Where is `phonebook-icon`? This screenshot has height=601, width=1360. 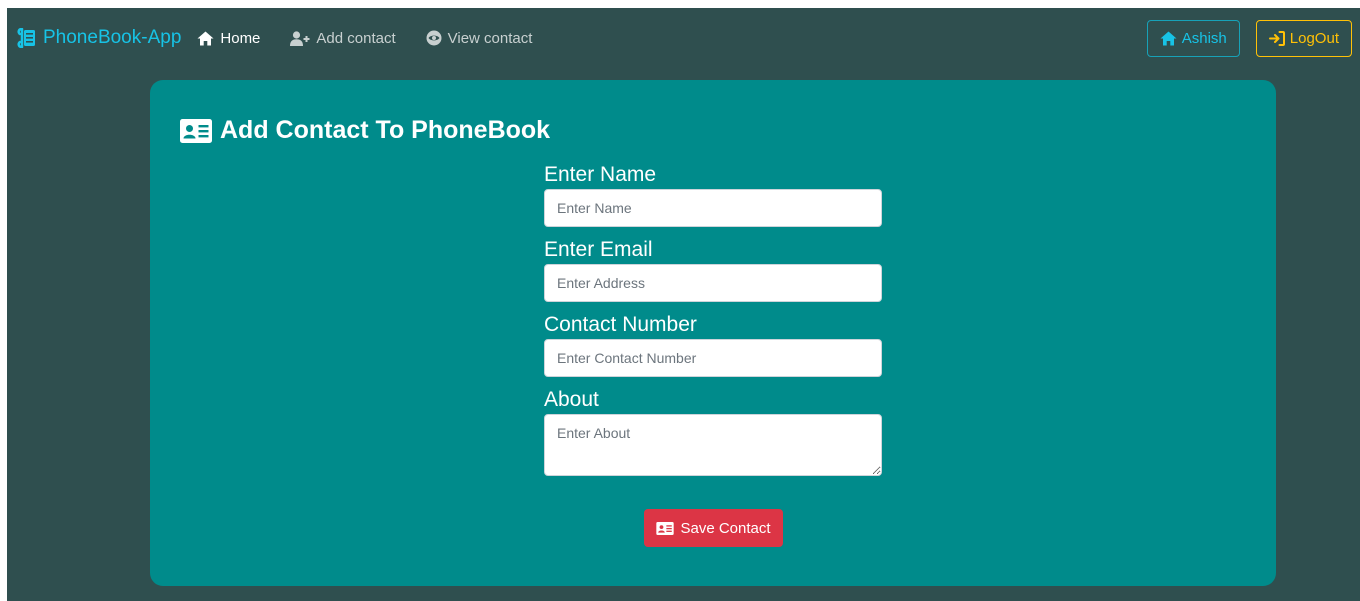 phonebook-icon is located at coordinates (27, 38).